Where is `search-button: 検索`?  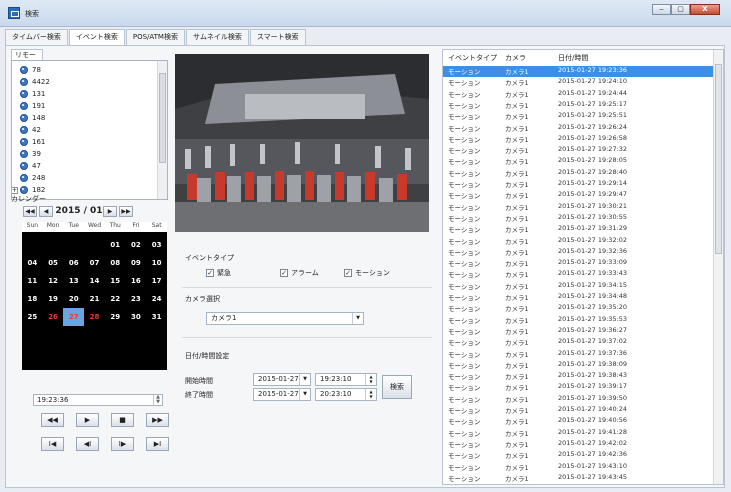 search-button: 検索 is located at coordinates (397, 387).